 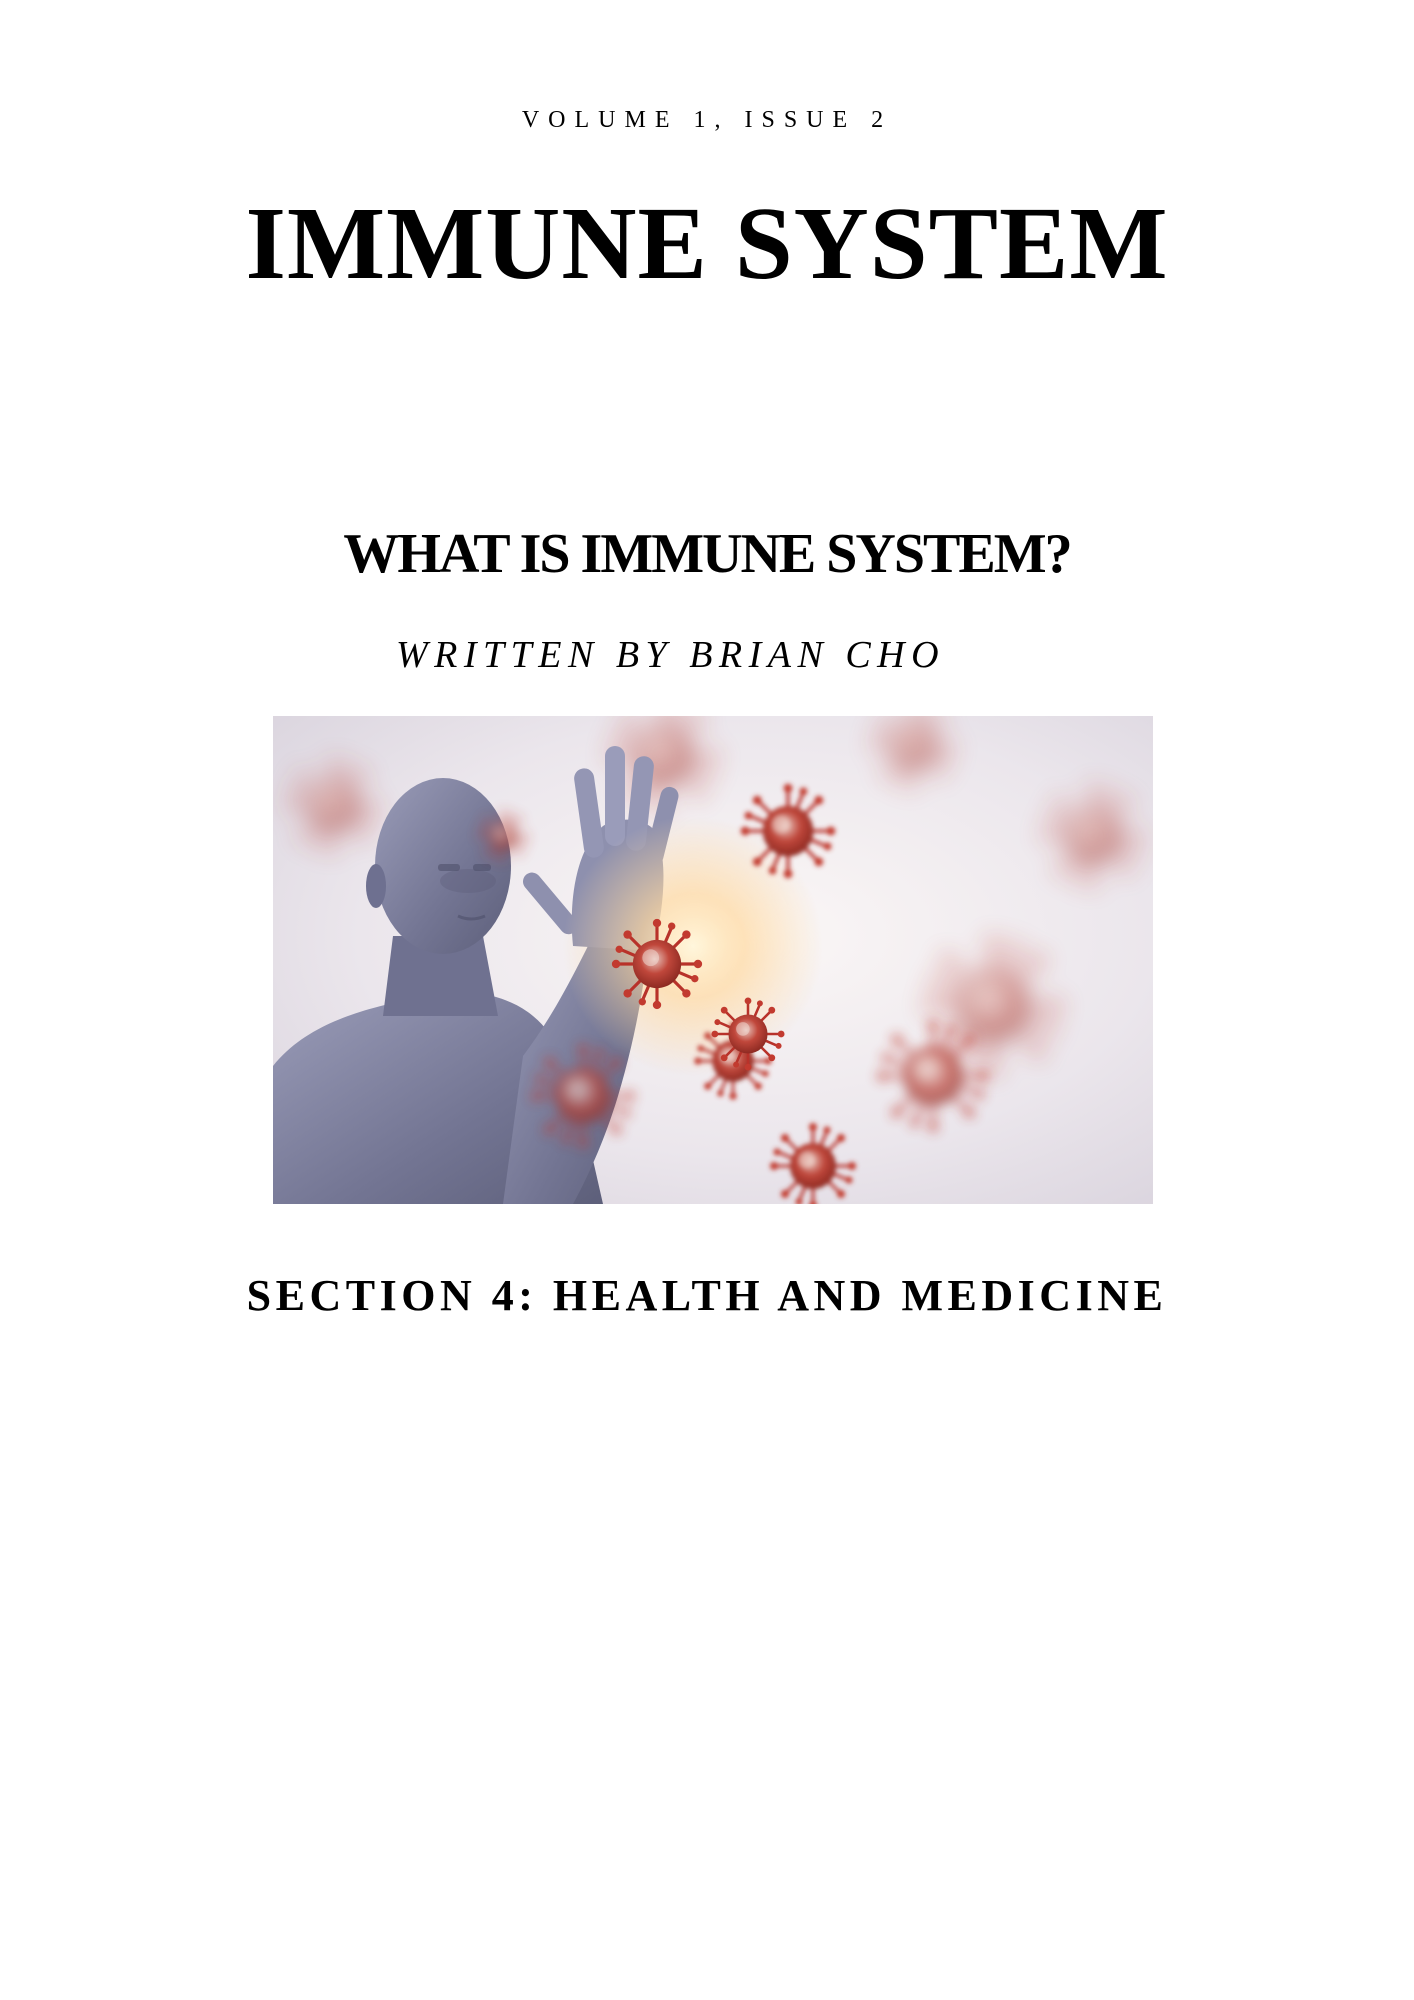 What do you see at coordinates (671, 655) in the screenshot?
I see `article-byline: WRITTEN BY BRIAN CHO` at bounding box center [671, 655].